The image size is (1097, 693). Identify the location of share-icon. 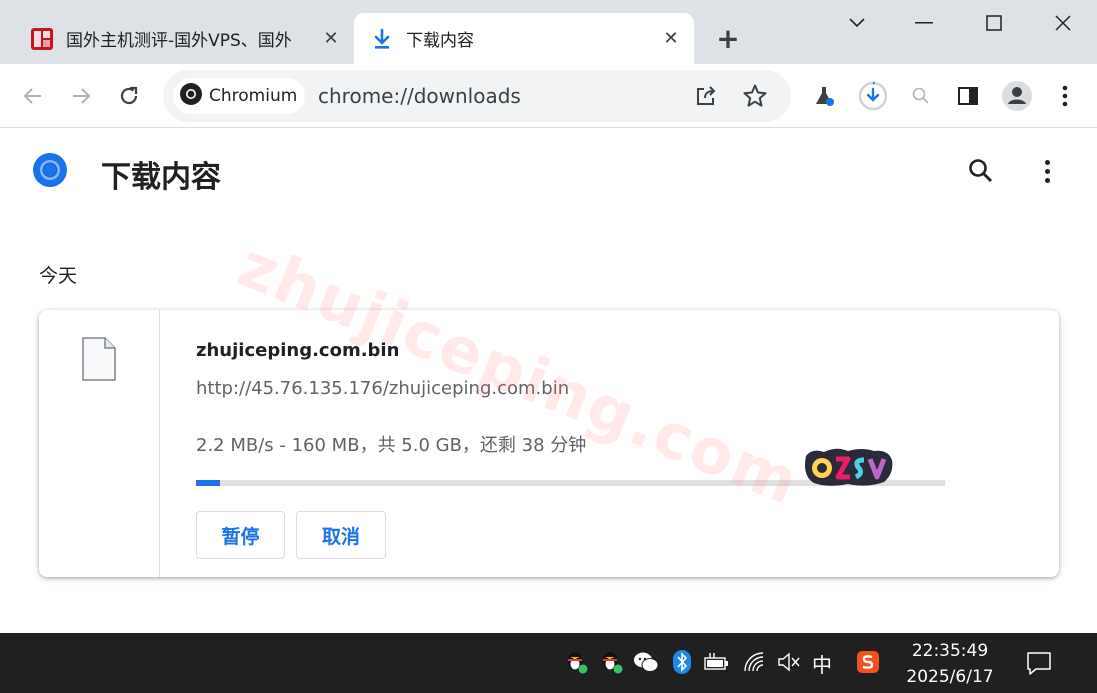
(706, 96).